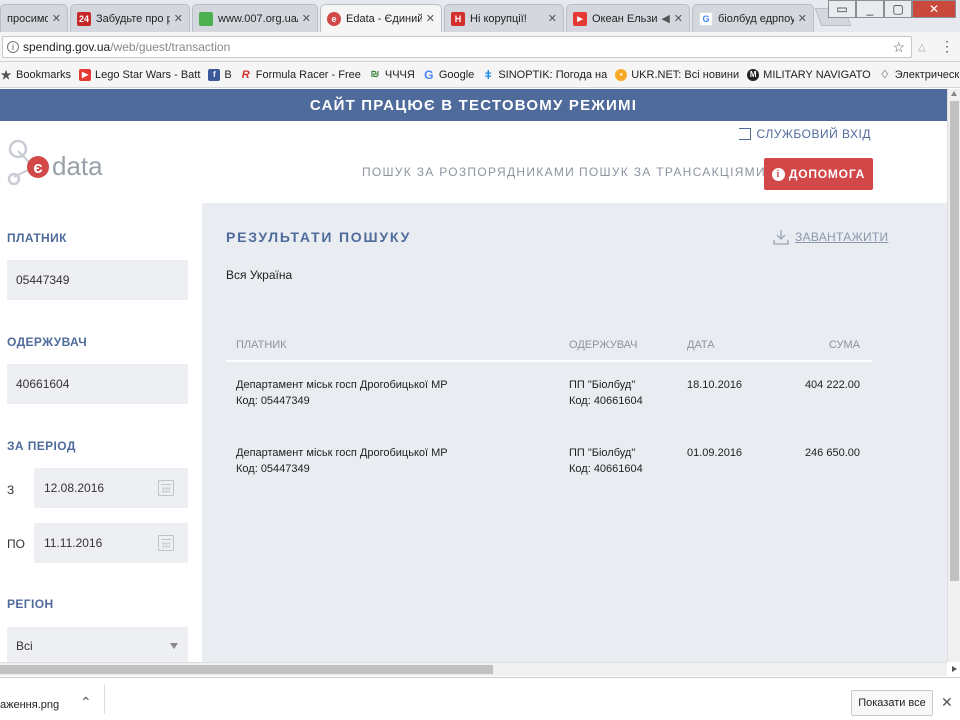  Describe the element at coordinates (473, 105) in the screenshot. I see `test-mode-banner: САЙТ ПРАЦЮЄ В ТЕСТОВОМУ РЕЖИМІ` at that location.